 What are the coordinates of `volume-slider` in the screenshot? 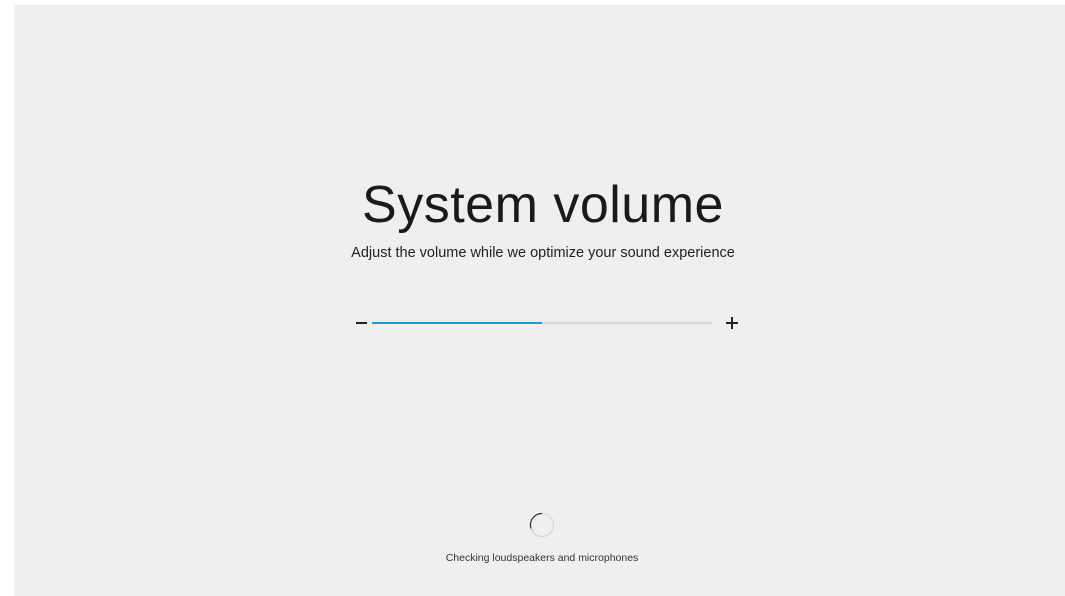 It's located at (542, 323).